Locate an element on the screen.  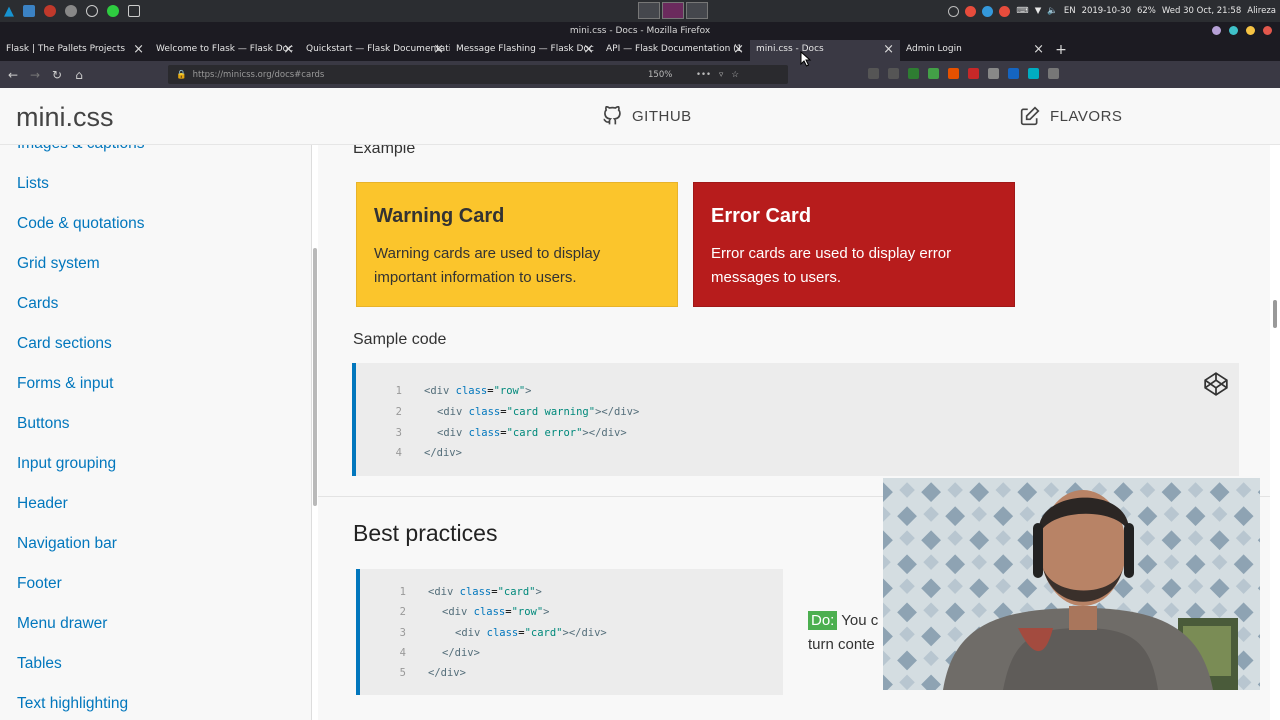
forward-button: → is located at coordinates (35, 75).